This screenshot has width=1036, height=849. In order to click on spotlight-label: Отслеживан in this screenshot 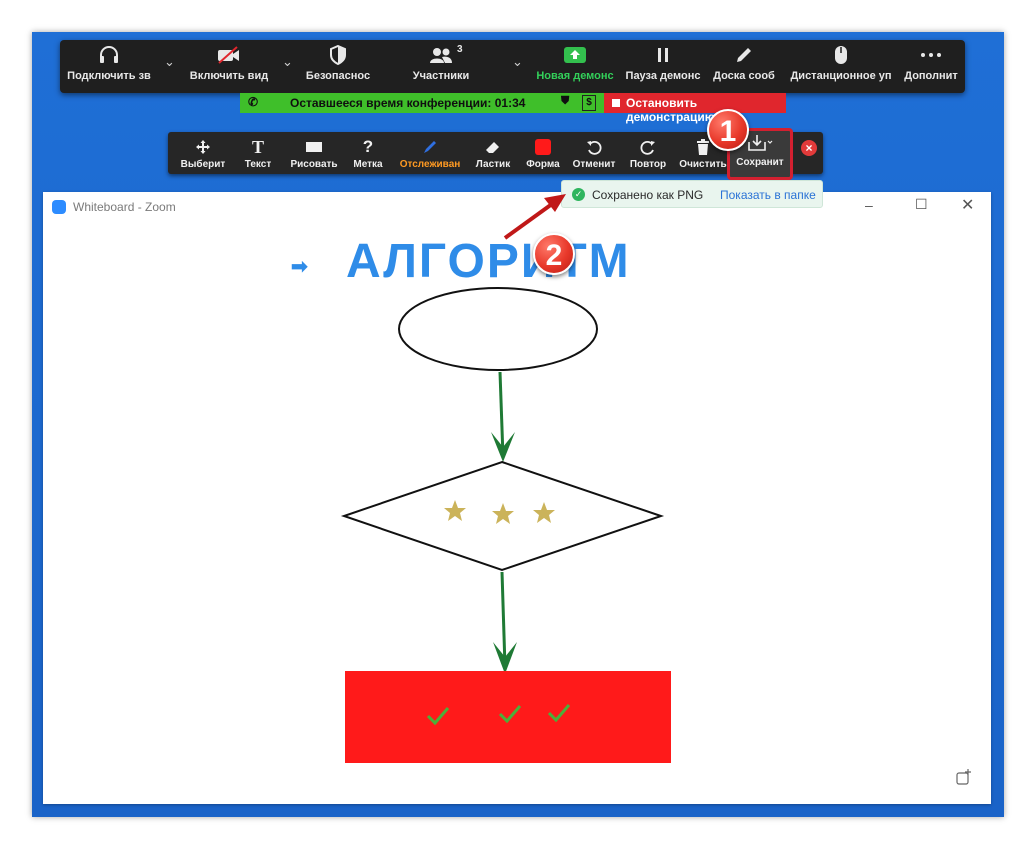, I will do `click(430, 164)`.